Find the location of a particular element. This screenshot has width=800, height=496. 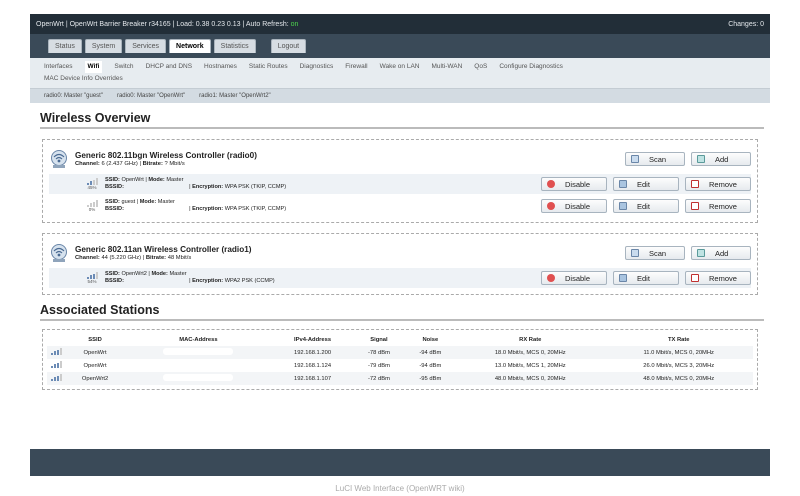

subtab-mac-overrides: MAC Device Info Overrides is located at coordinates (83, 79).